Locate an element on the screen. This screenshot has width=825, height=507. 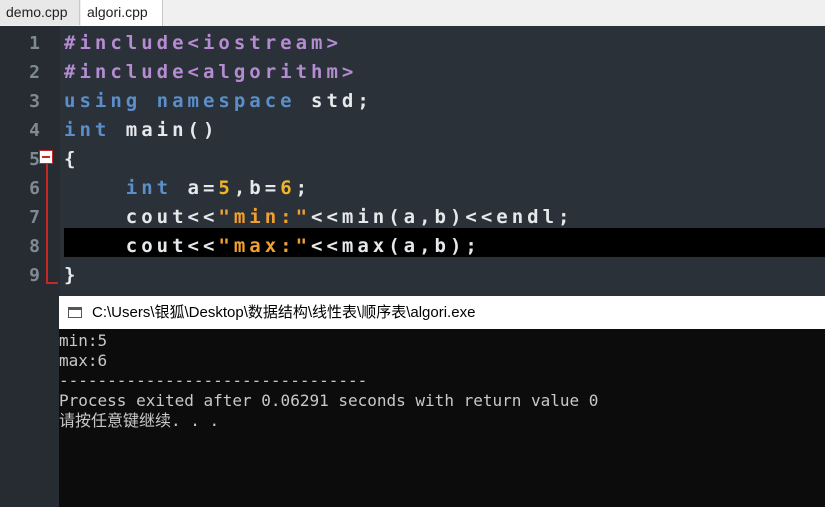
code-token: "min:" is located at coordinates (265, 217).